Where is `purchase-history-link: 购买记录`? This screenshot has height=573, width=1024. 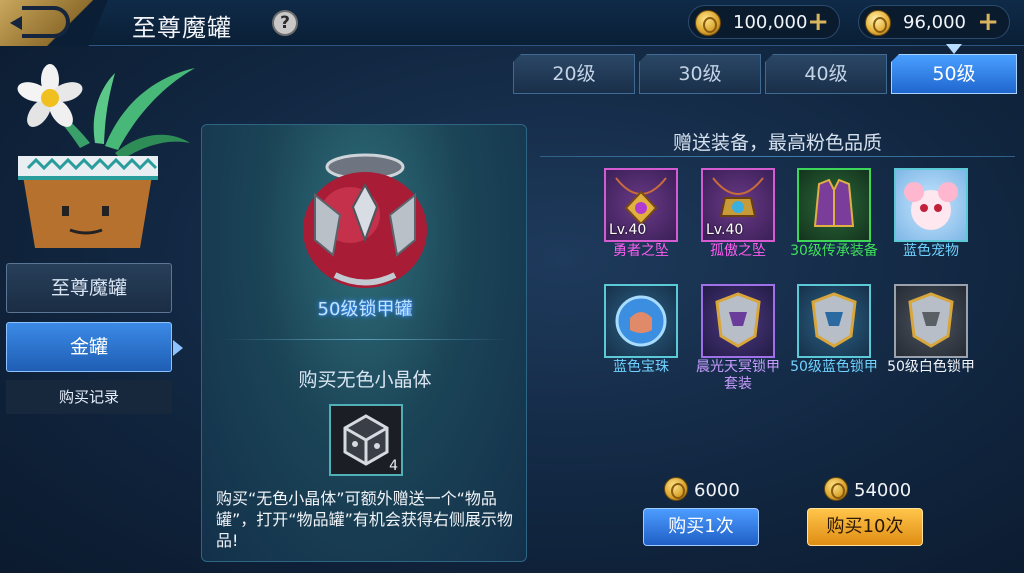
purchase-history-link: 购买记录 is located at coordinates (89, 397).